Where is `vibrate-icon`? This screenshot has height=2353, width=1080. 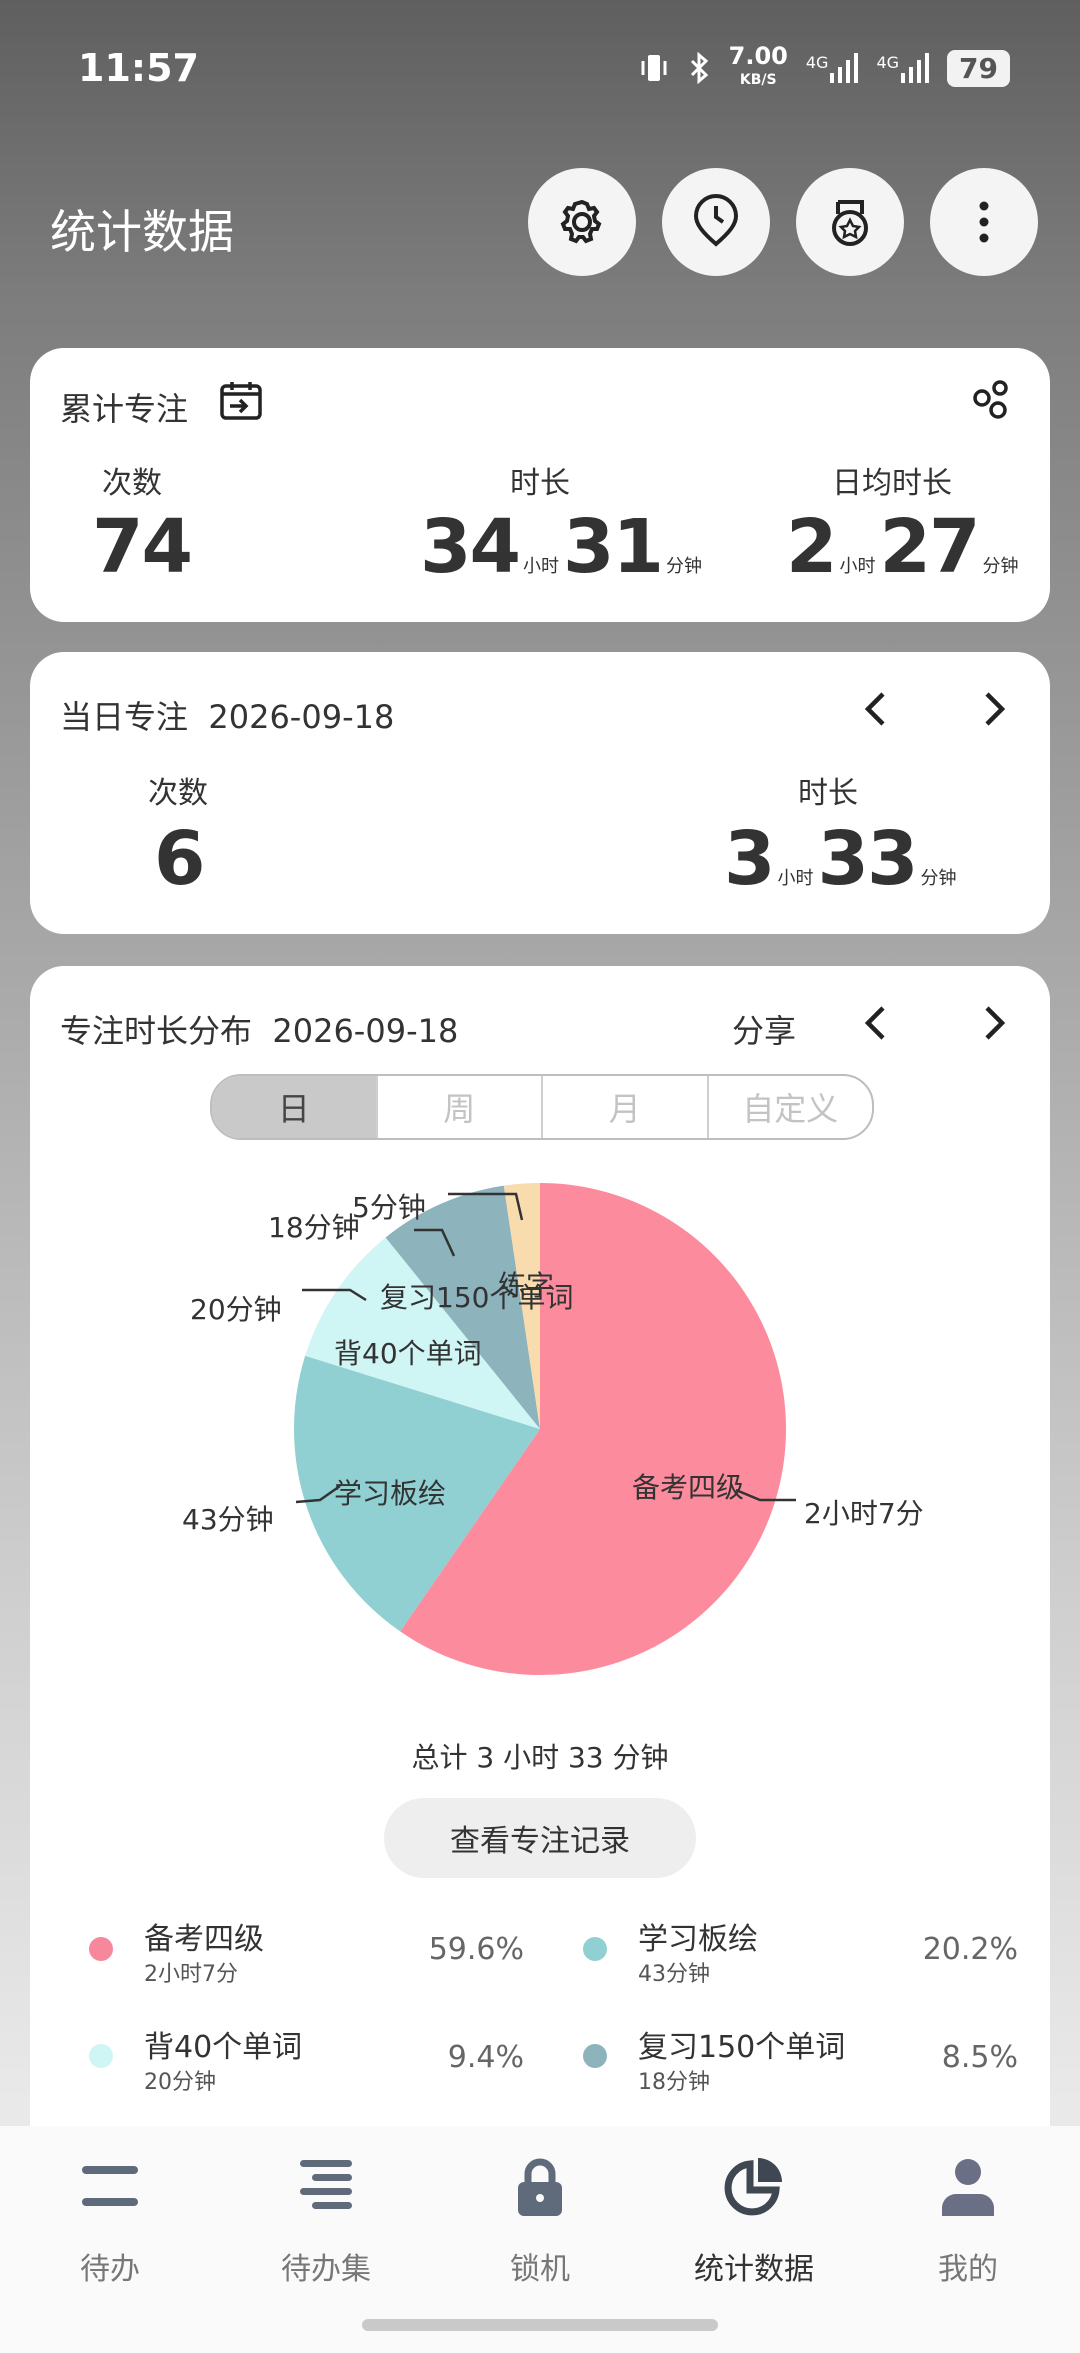 vibrate-icon is located at coordinates (654, 68).